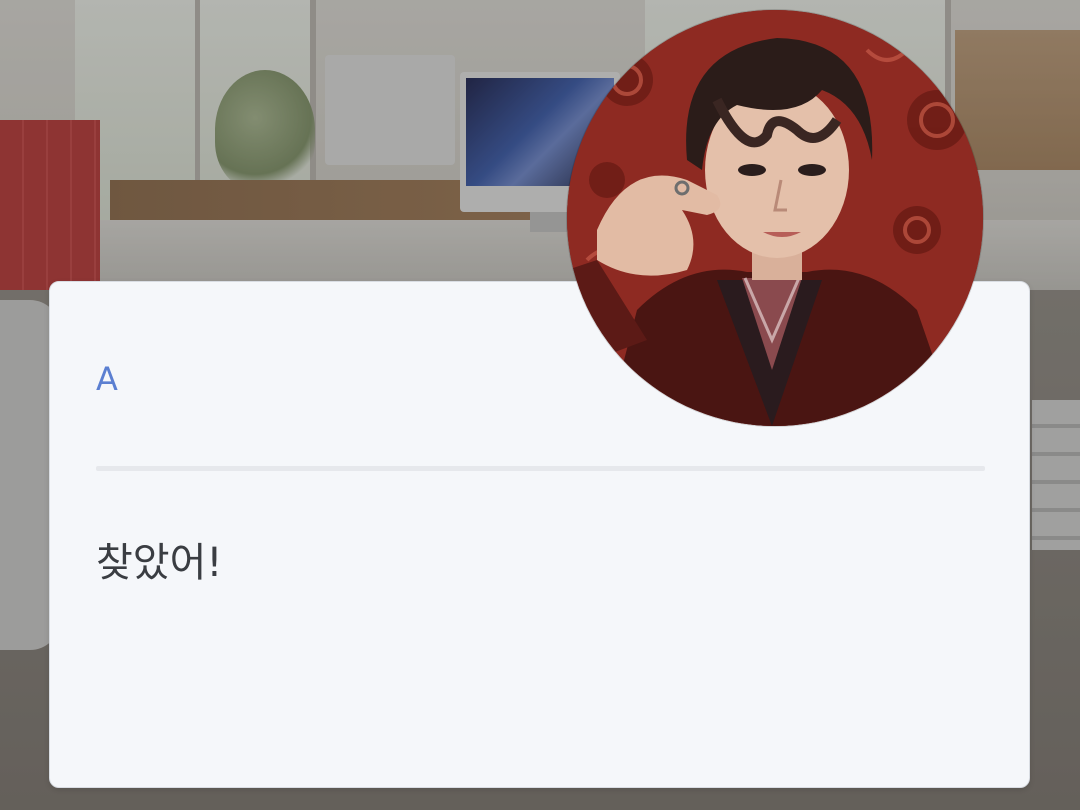 The height and width of the screenshot is (810, 1080). What do you see at coordinates (540, 468) in the screenshot?
I see `dialogue-divider` at bounding box center [540, 468].